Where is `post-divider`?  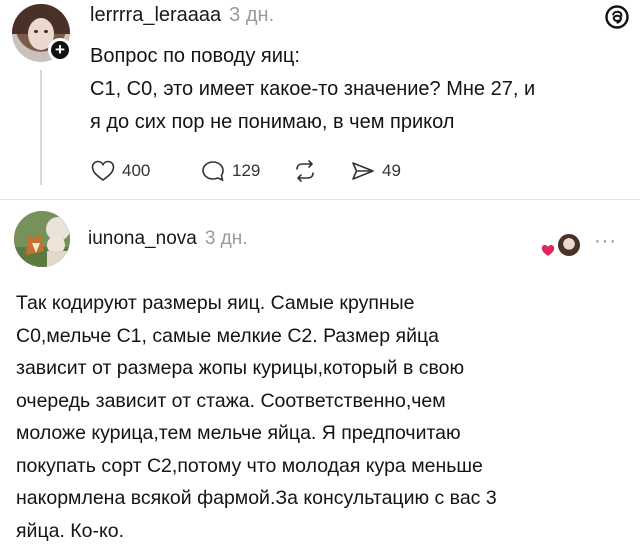
post-divider is located at coordinates (320, 199).